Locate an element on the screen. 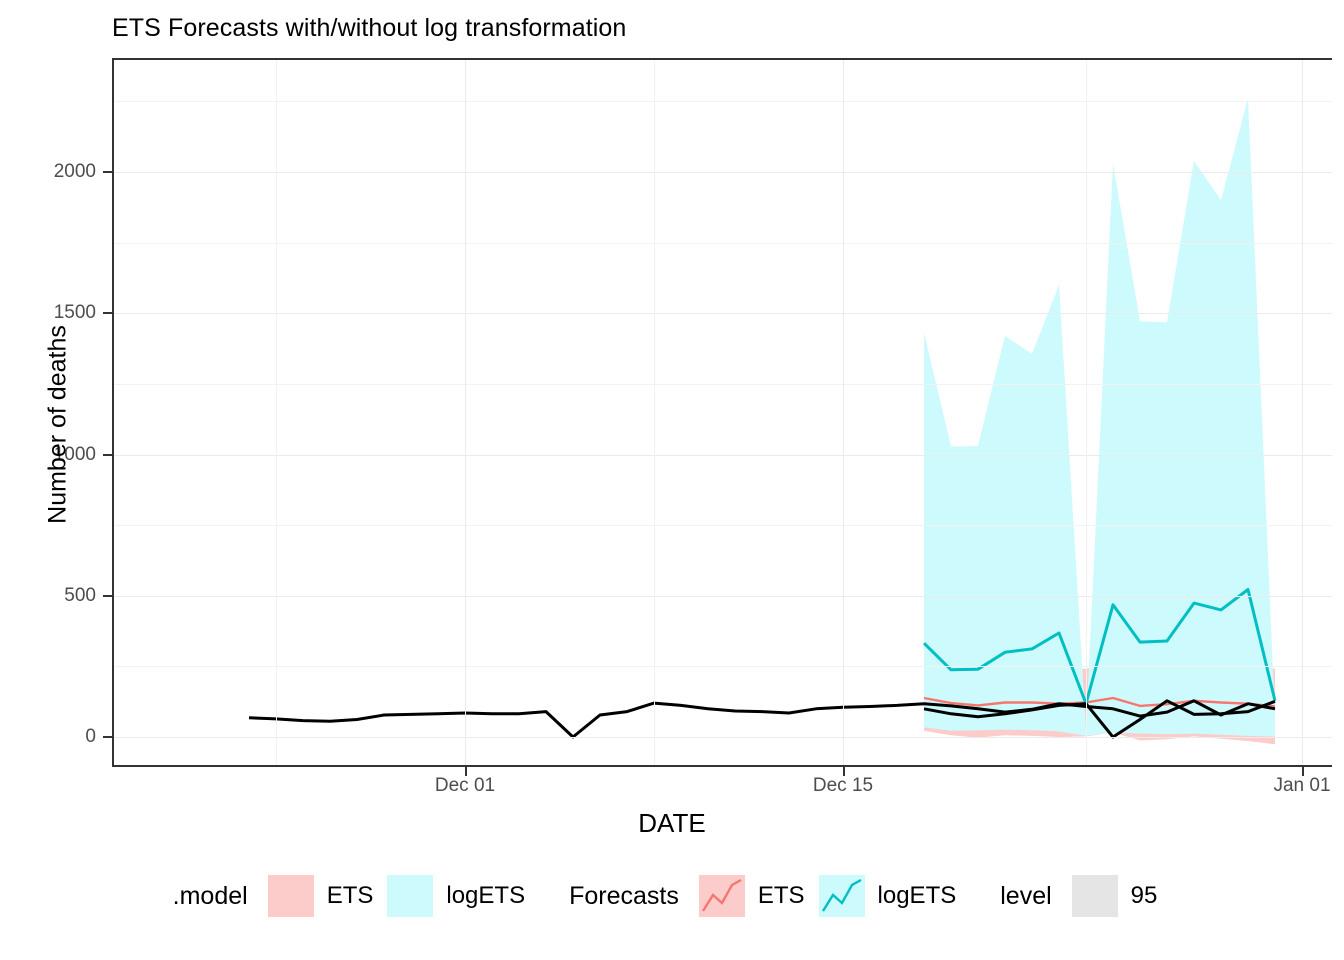  x-axis-line is located at coordinates (722, 766).